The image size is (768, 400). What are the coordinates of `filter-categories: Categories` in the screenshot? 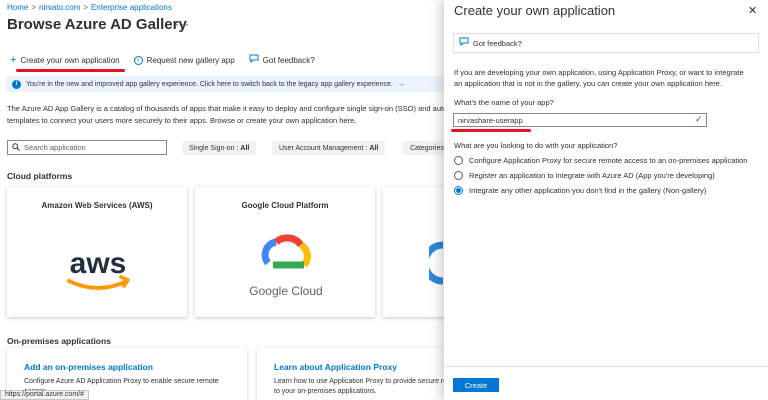 It's located at (423, 148).